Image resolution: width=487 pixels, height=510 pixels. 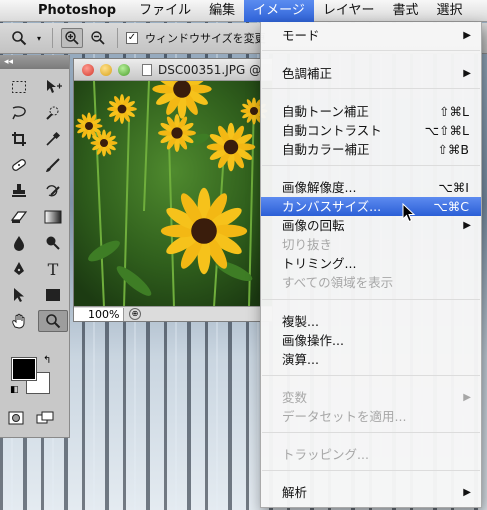 What do you see at coordinates (19, 191) in the screenshot?
I see `clone-stamp-tool-icon` at bounding box center [19, 191].